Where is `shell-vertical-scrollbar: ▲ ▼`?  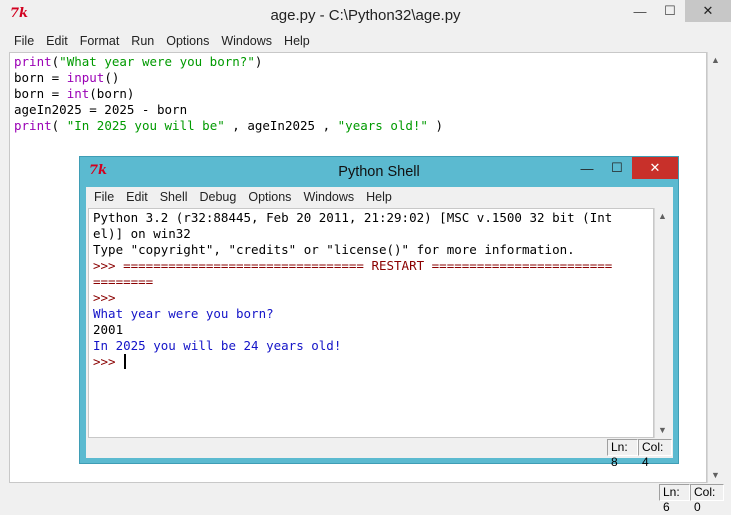
shell-vertical-scrollbar: ▲ ▼ is located at coordinates (662, 323).